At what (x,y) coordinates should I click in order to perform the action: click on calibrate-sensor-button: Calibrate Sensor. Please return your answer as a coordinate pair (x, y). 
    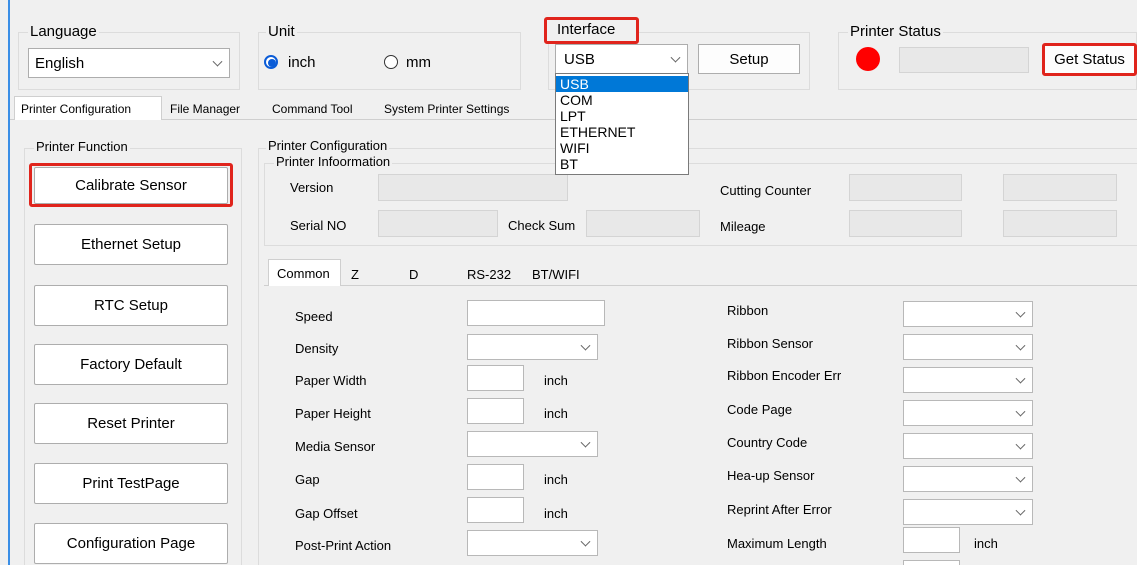
    Looking at the image, I should click on (131, 185).